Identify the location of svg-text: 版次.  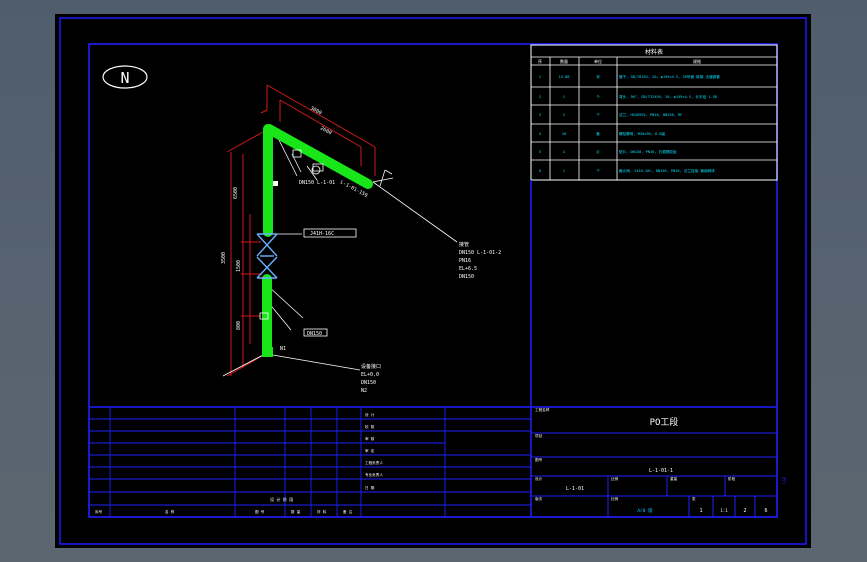
(539, 498).